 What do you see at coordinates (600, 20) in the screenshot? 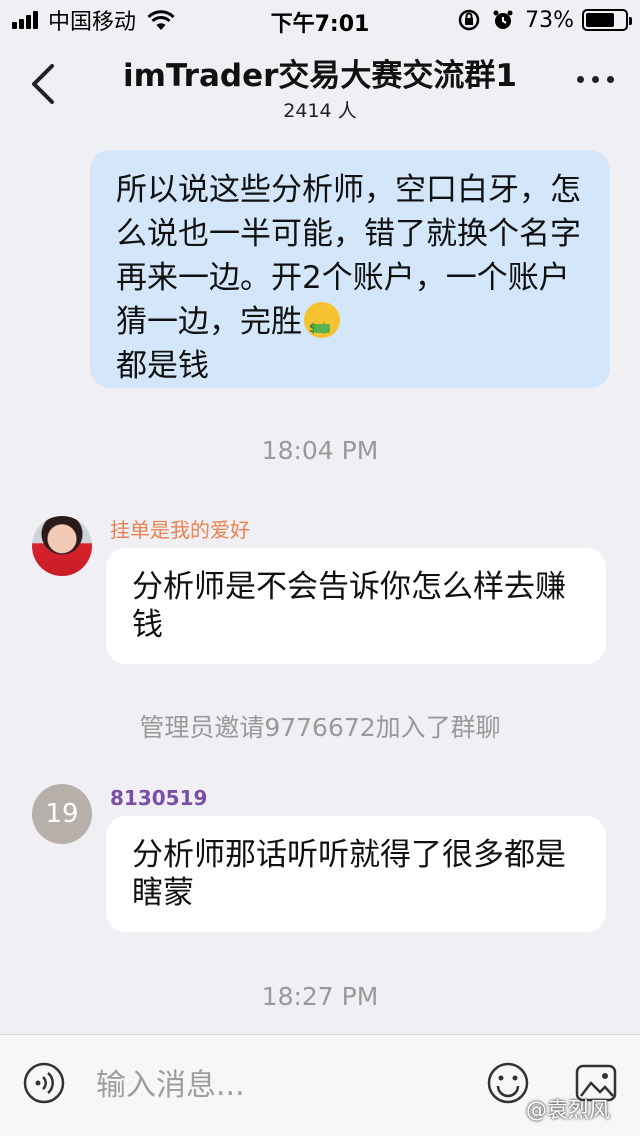
I see `battery-level` at bounding box center [600, 20].